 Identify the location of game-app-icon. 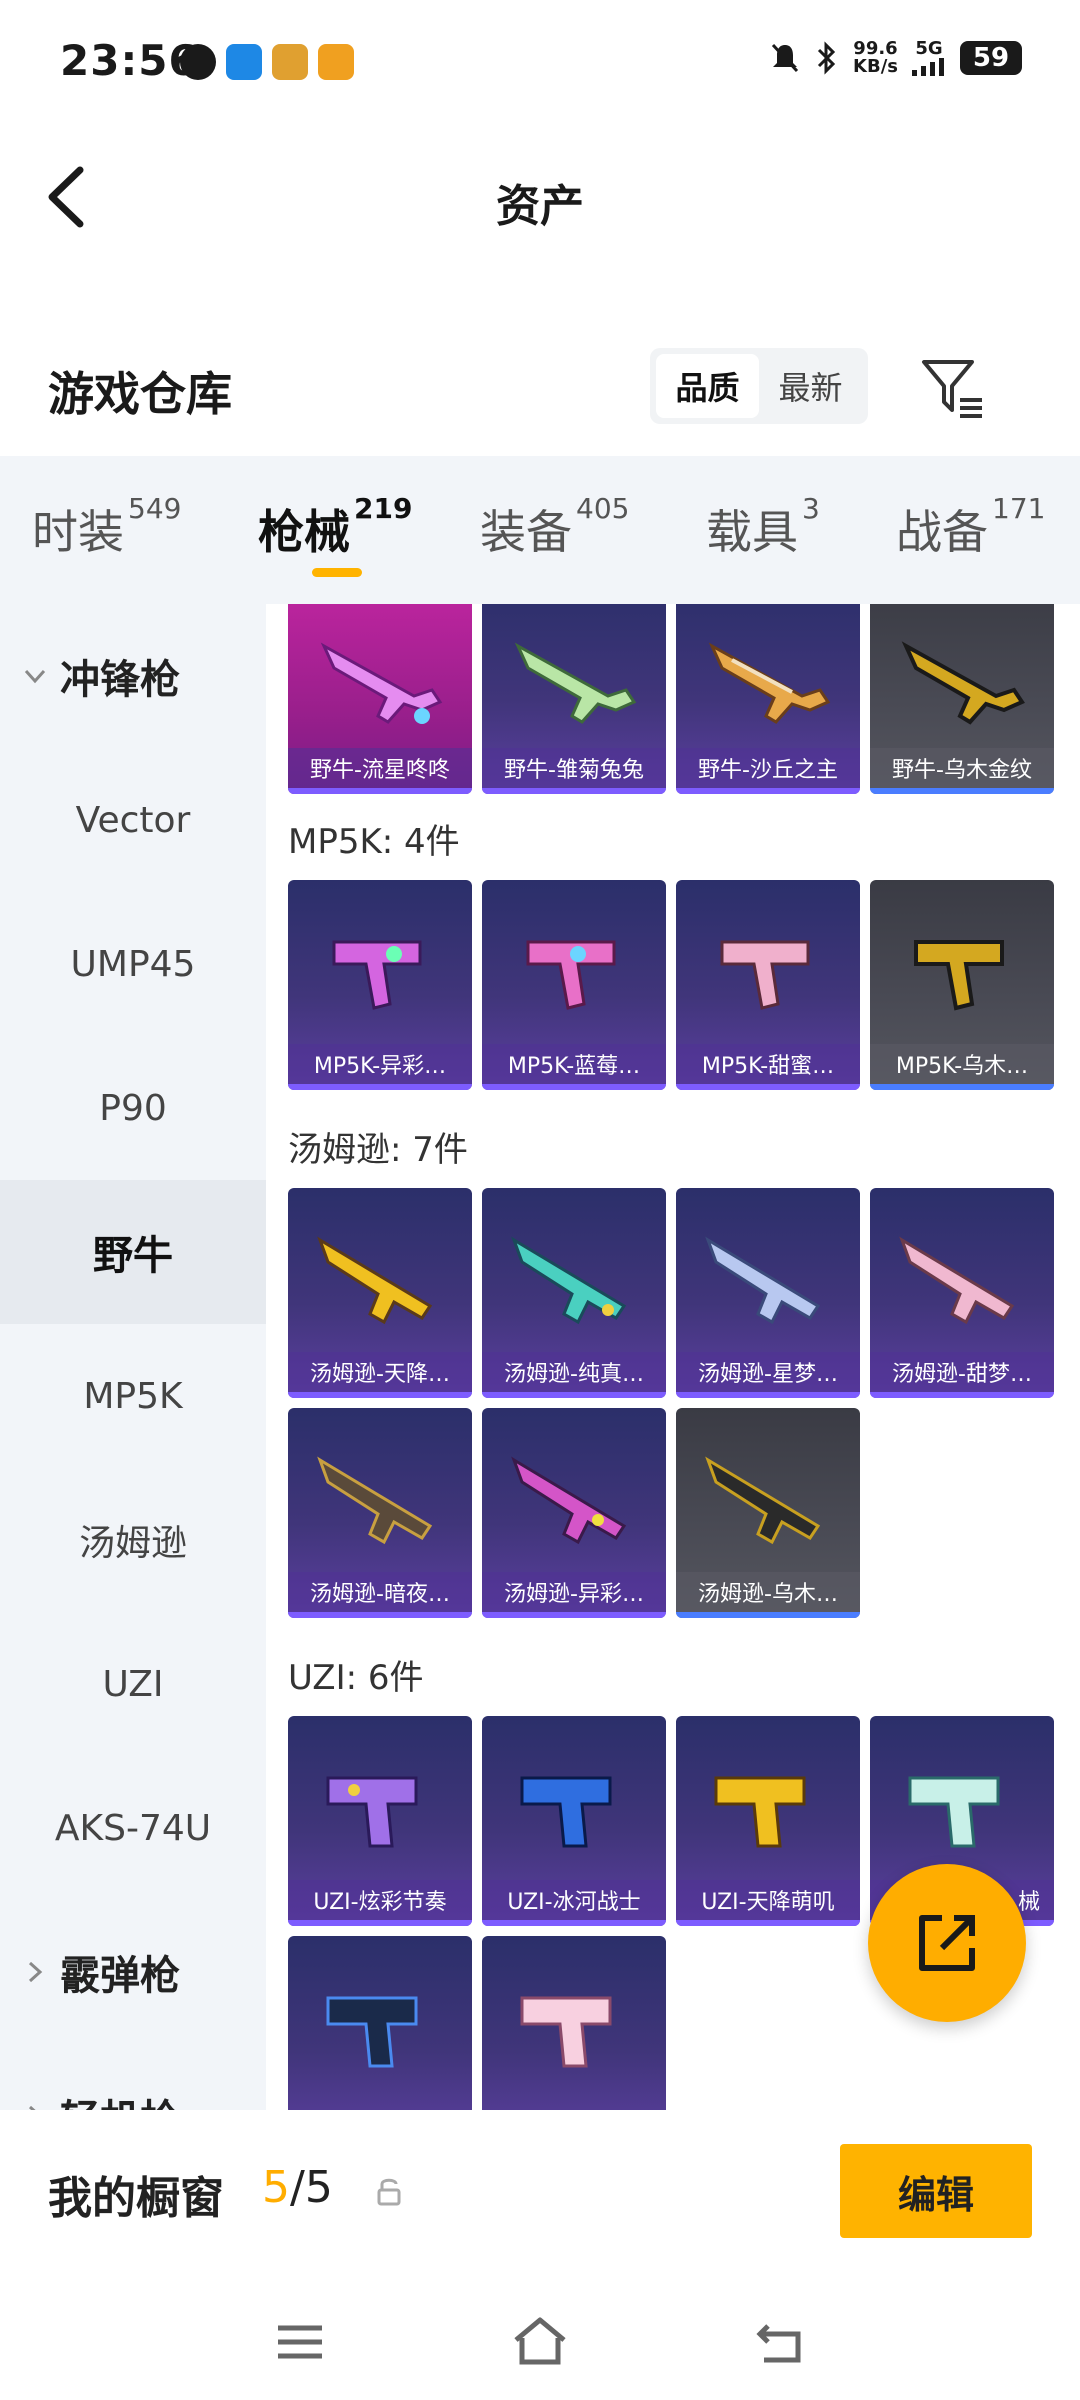
(290, 62).